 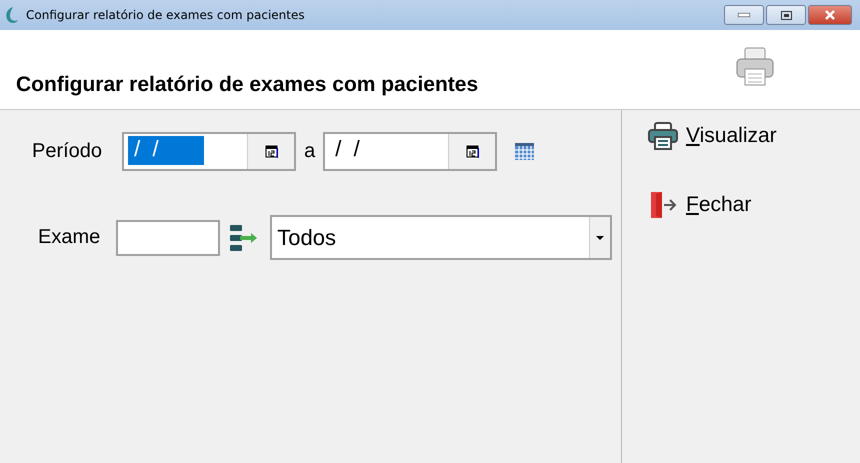 I want to click on preview-button: Visualizar, so click(x=712, y=136).